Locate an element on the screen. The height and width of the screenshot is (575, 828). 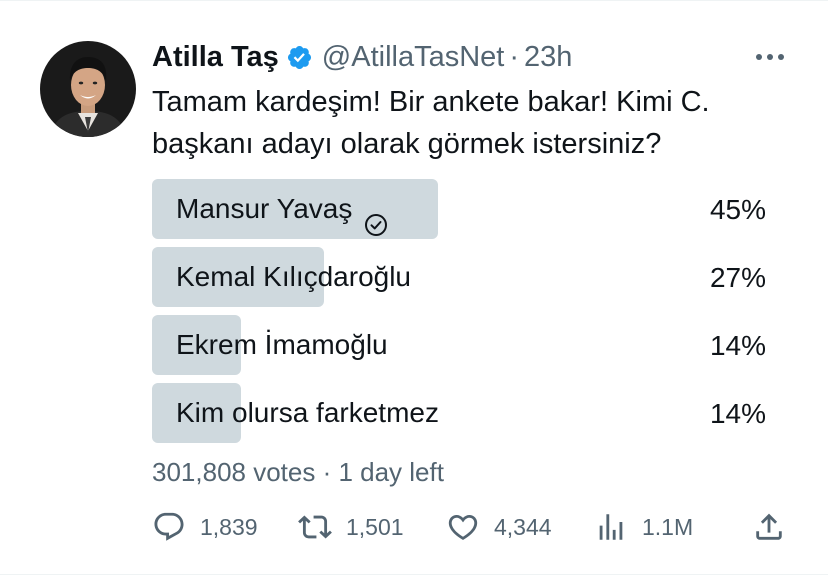
views-button: 1.1M is located at coordinates (643, 527).